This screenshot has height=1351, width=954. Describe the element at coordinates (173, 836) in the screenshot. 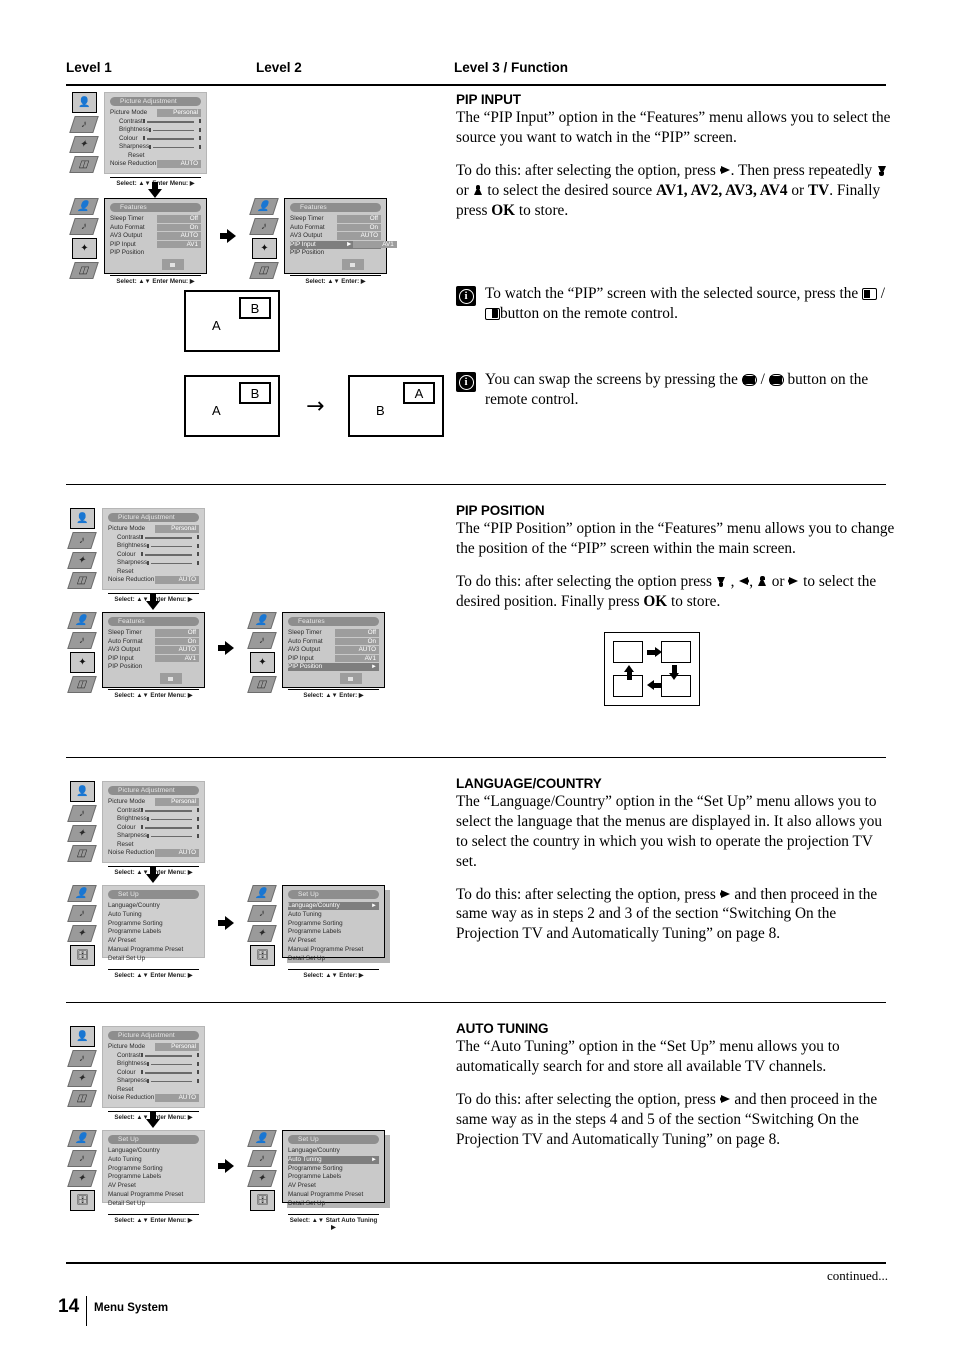

I see `sharpness-slider` at that location.